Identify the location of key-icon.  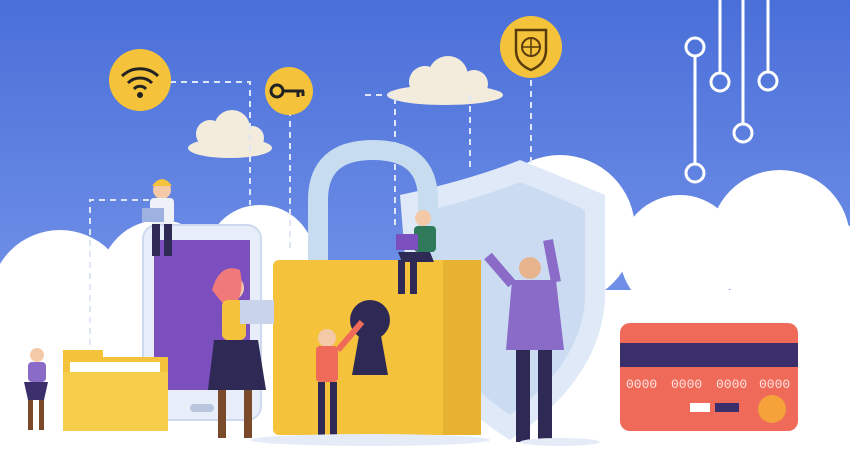
(289, 91).